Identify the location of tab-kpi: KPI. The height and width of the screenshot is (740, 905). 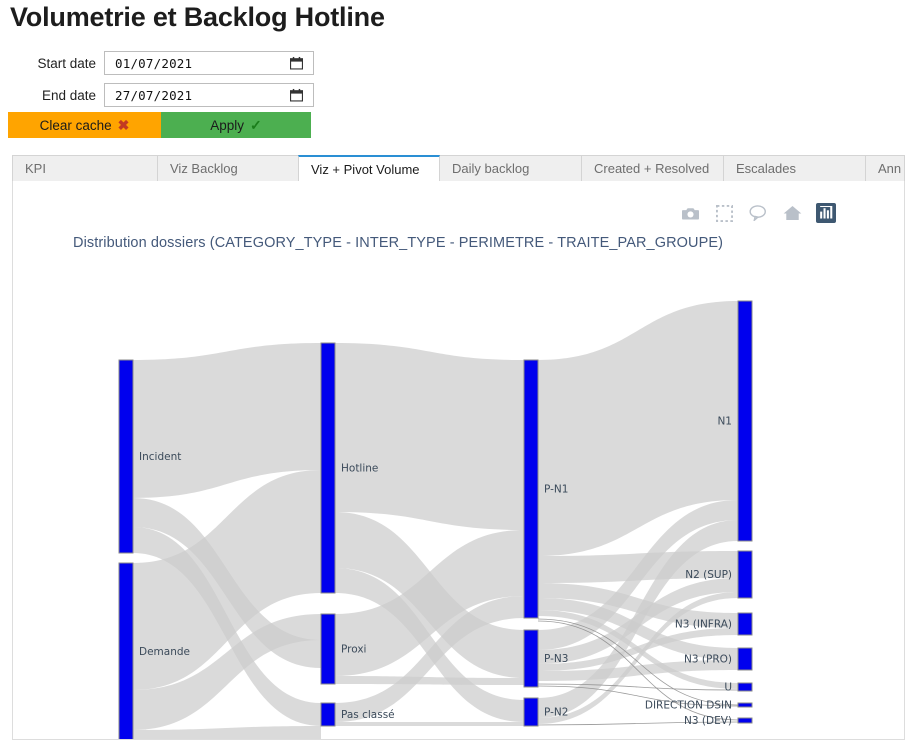
(85, 168).